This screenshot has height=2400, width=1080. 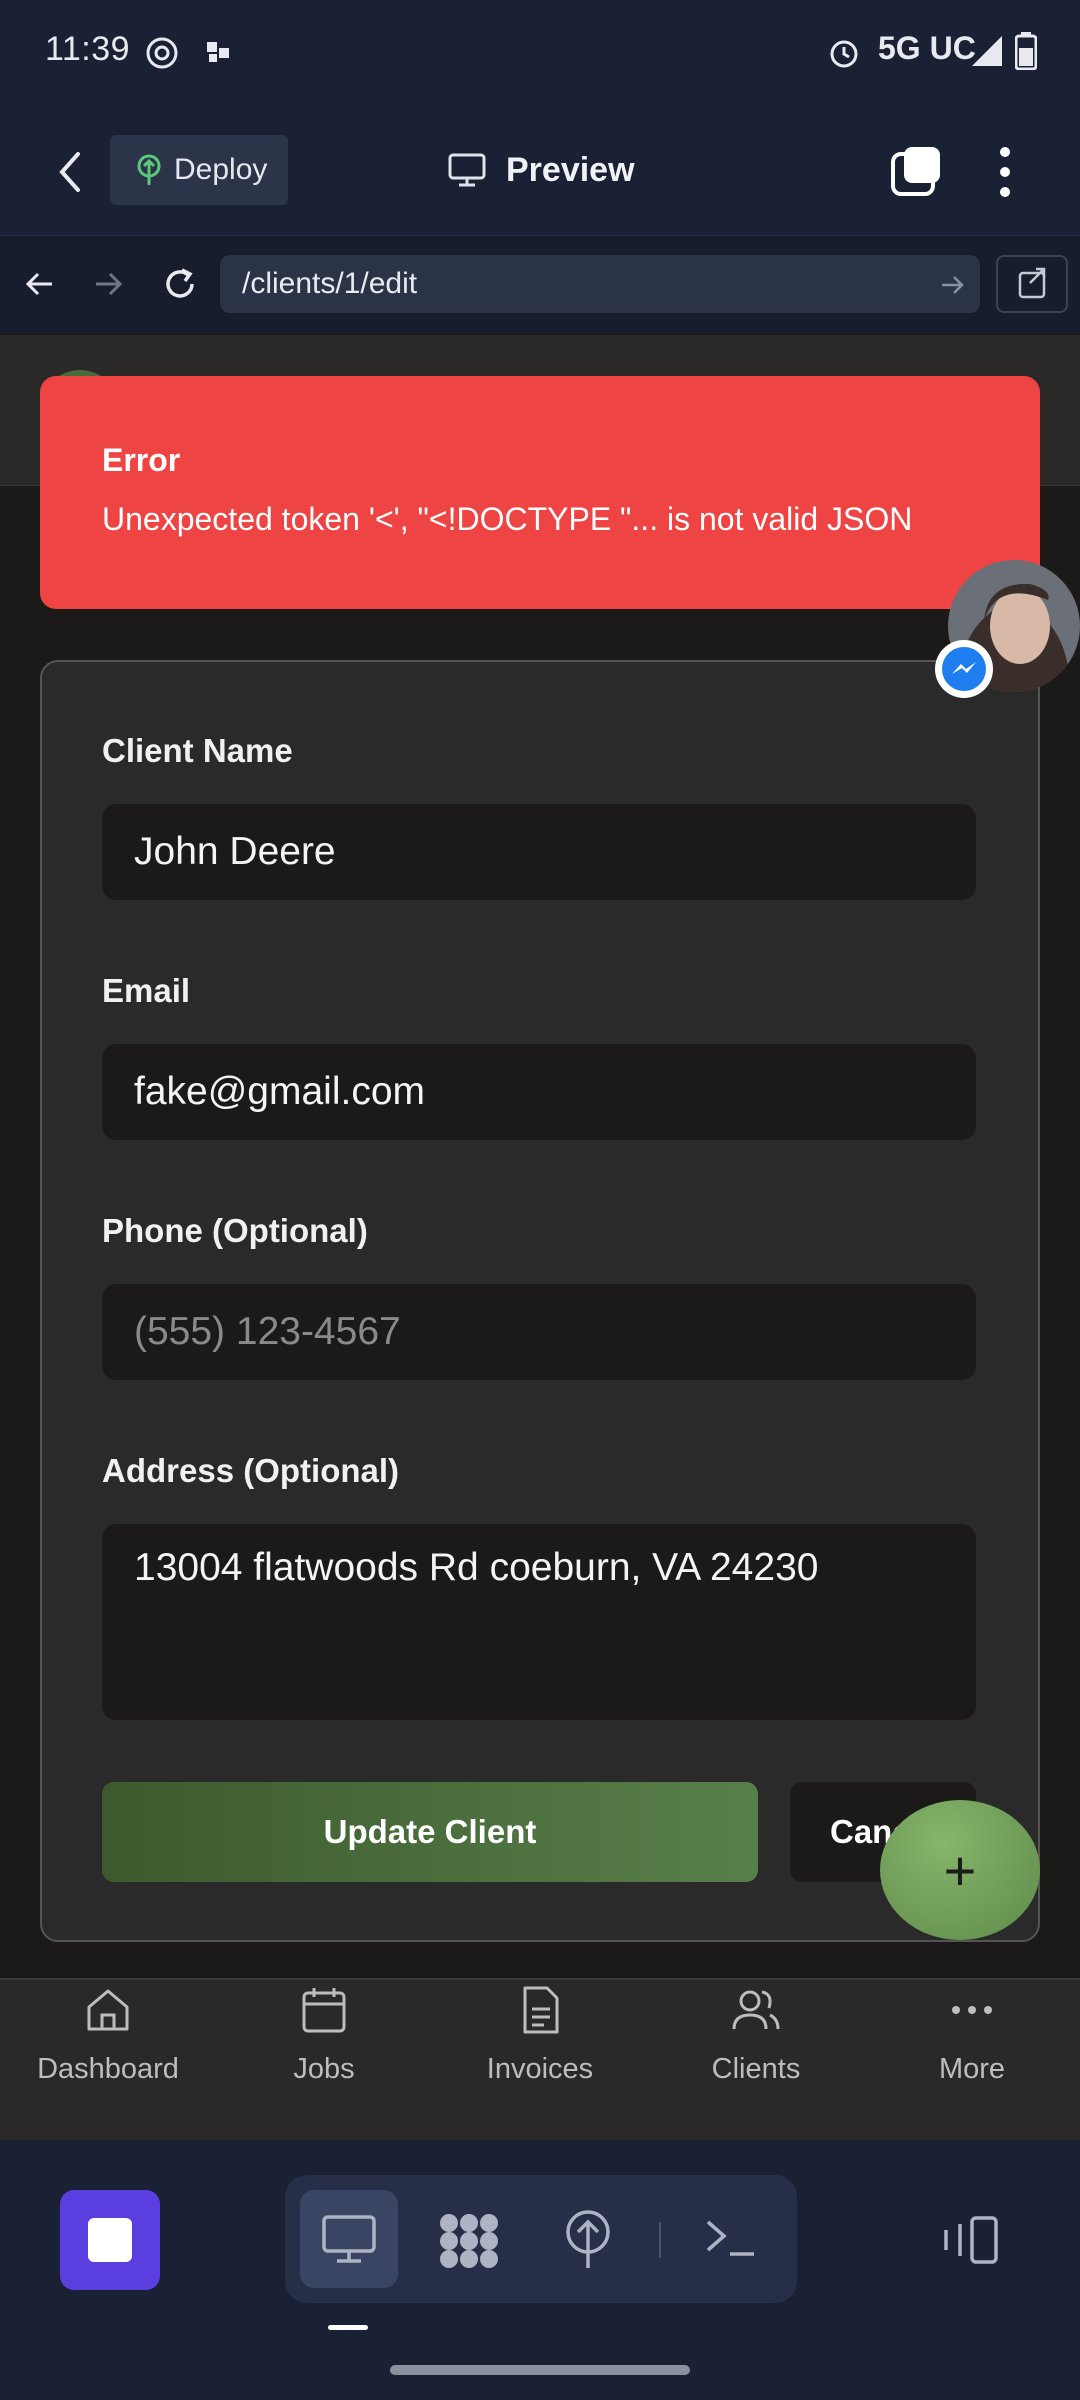 I want to click on url-field: /clients/1/edit, so click(x=600, y=284).